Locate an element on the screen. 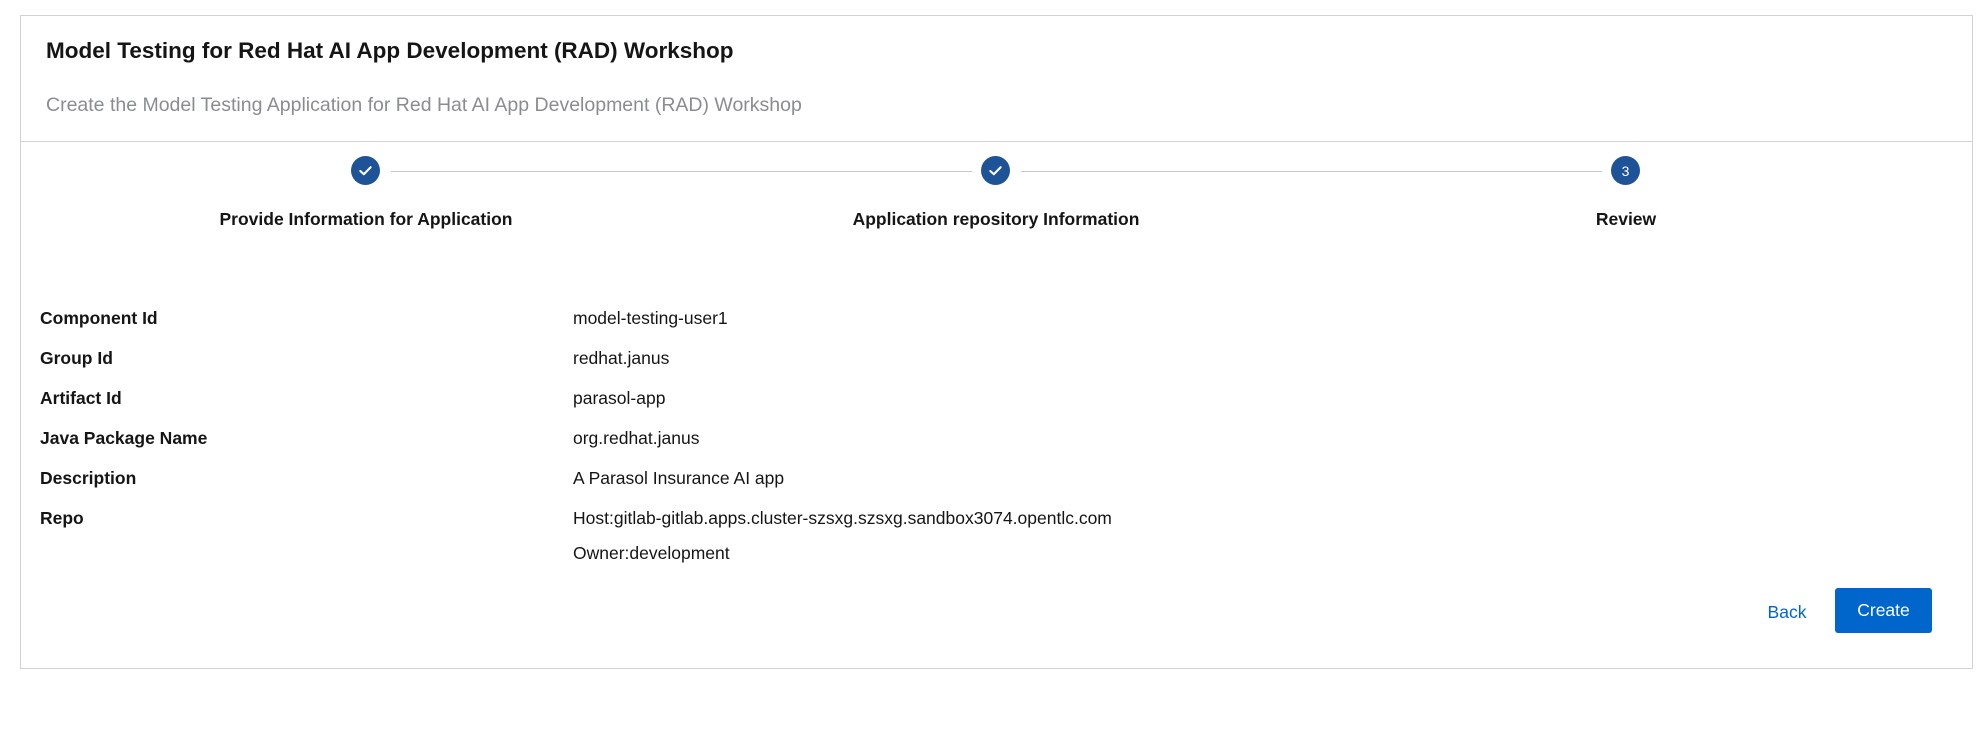 This screenshot has width=1983, height=740. field-value-java-package: org.redhat.janus is located at coordinates (636, 438).